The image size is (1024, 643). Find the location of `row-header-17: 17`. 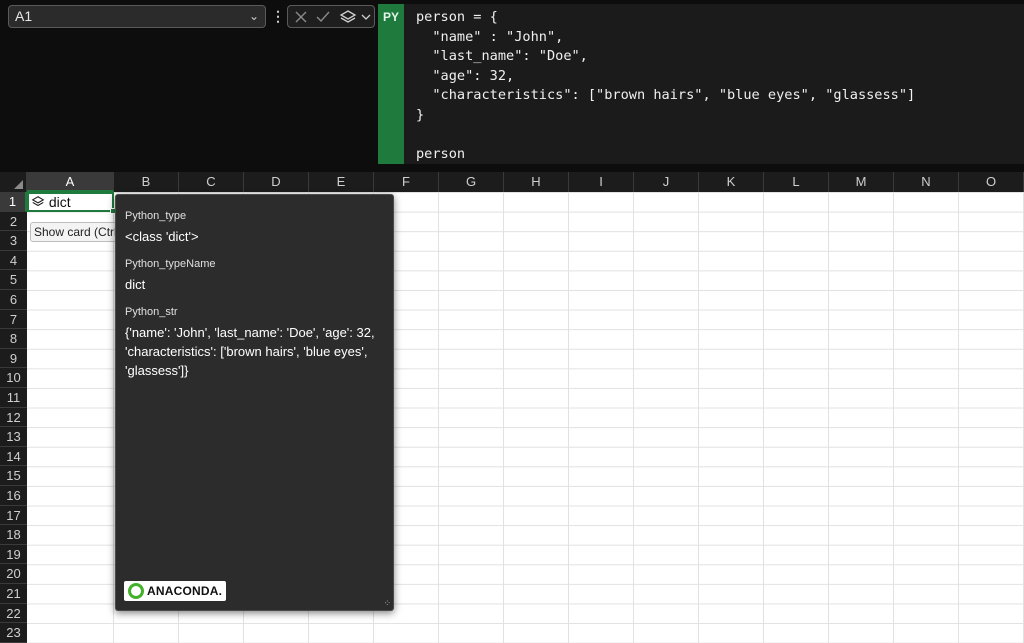

row-header-17: 17 is located at coordinates (13, 515).